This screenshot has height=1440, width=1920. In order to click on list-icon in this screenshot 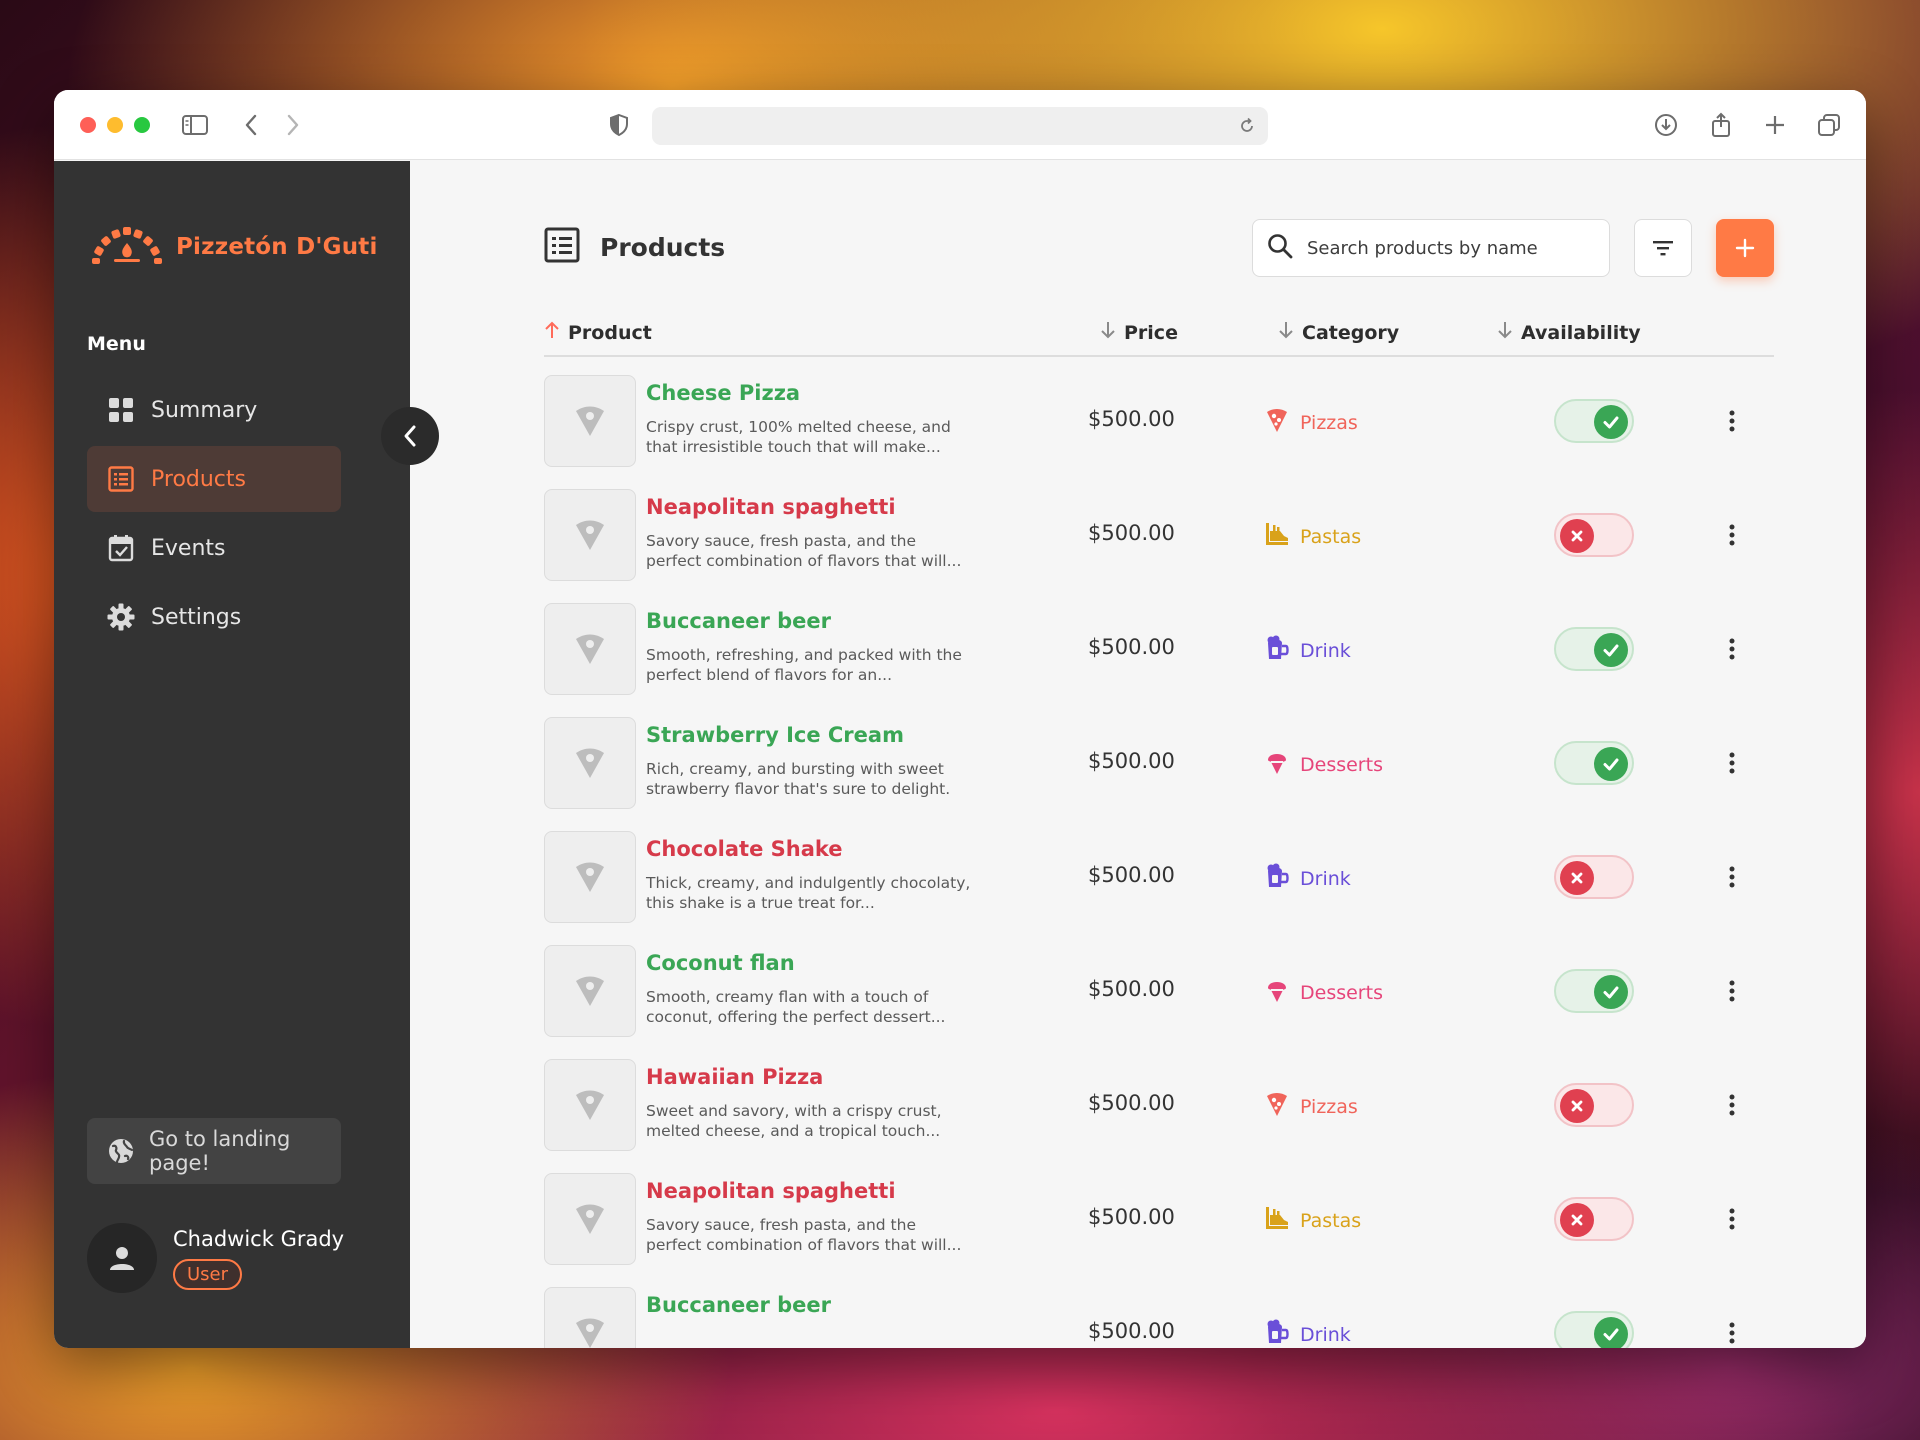, I will do `click(121, 479)`.